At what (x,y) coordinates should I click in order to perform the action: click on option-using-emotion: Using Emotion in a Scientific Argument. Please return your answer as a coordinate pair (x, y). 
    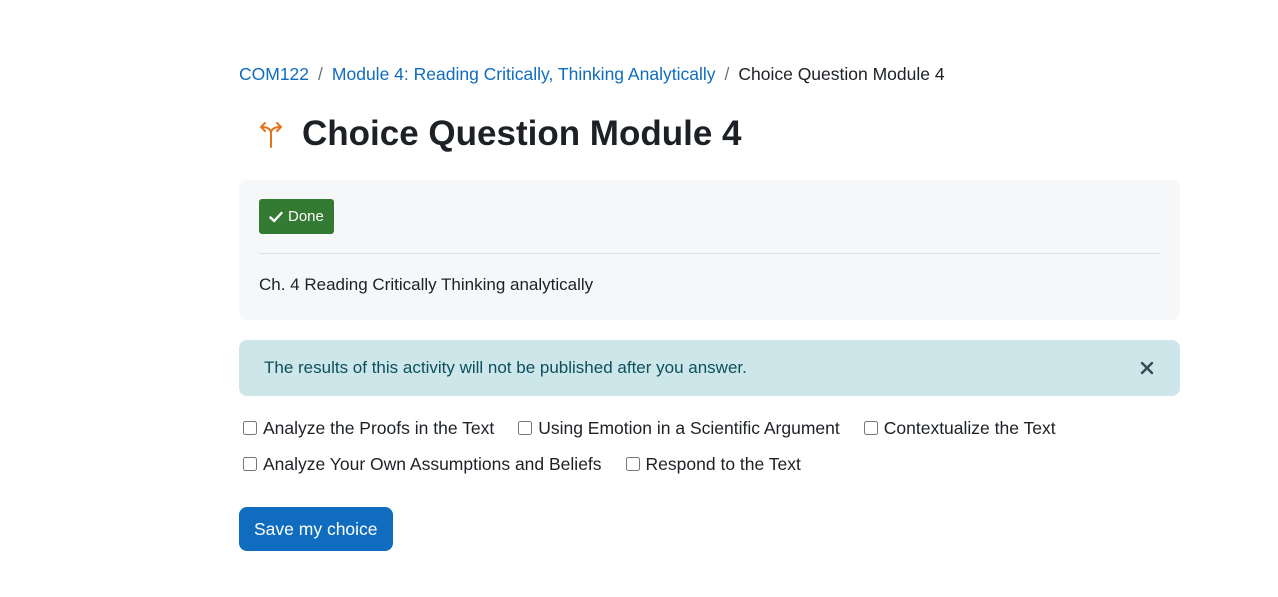
    Looking at the image, I should click on (679, 428).